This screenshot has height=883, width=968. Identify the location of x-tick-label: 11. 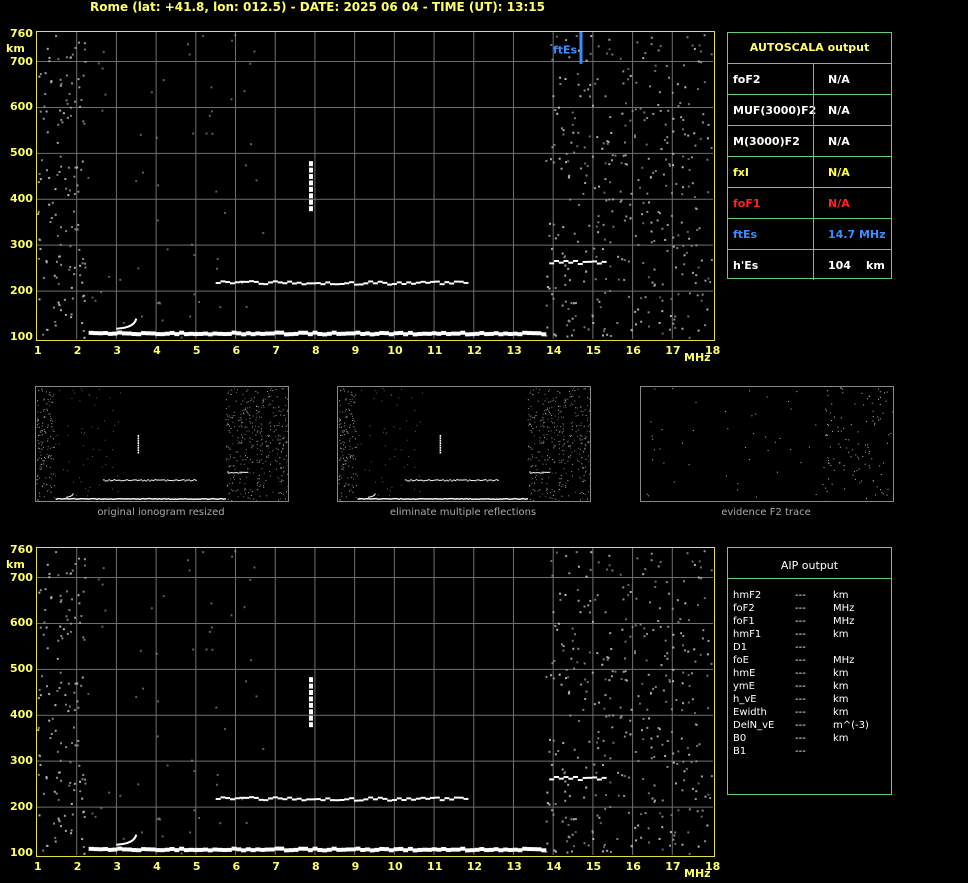
(435, 866).